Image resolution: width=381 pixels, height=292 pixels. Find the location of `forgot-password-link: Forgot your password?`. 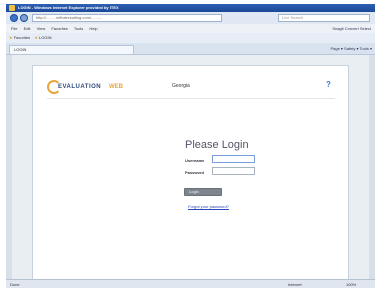

forgot-password-link: Forgot your password? is located at coordinates (208, 206).